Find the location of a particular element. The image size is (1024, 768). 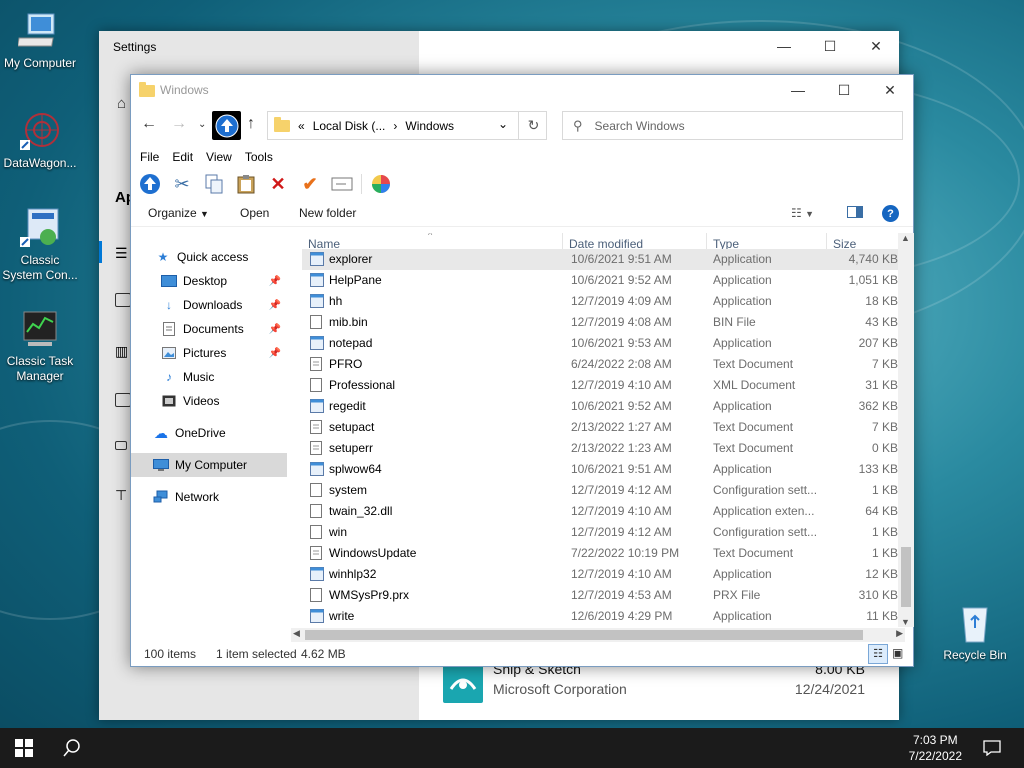

up-level-icon is located at coordinates (226, 125).